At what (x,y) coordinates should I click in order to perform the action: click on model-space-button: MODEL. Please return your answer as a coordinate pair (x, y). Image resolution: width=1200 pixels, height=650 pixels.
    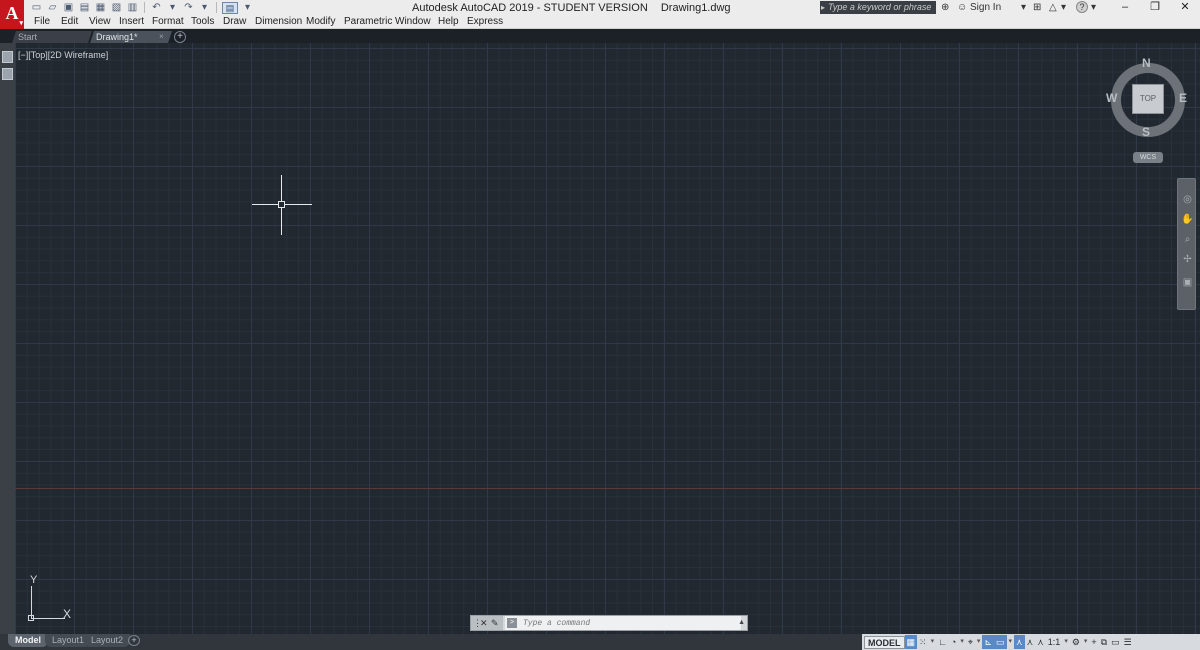
    Looking at the image, I should click on (884, 642).